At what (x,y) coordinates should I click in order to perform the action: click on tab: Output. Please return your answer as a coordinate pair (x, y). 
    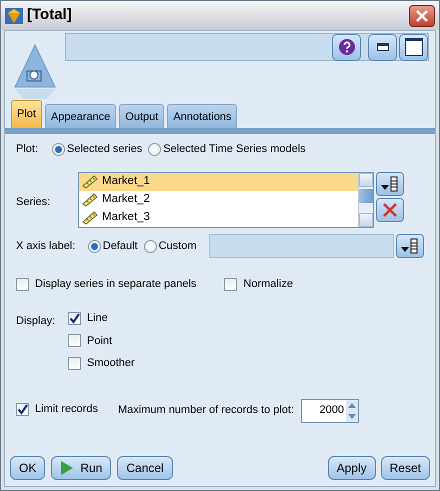
    Looking at the image, I should click on (141, 116).